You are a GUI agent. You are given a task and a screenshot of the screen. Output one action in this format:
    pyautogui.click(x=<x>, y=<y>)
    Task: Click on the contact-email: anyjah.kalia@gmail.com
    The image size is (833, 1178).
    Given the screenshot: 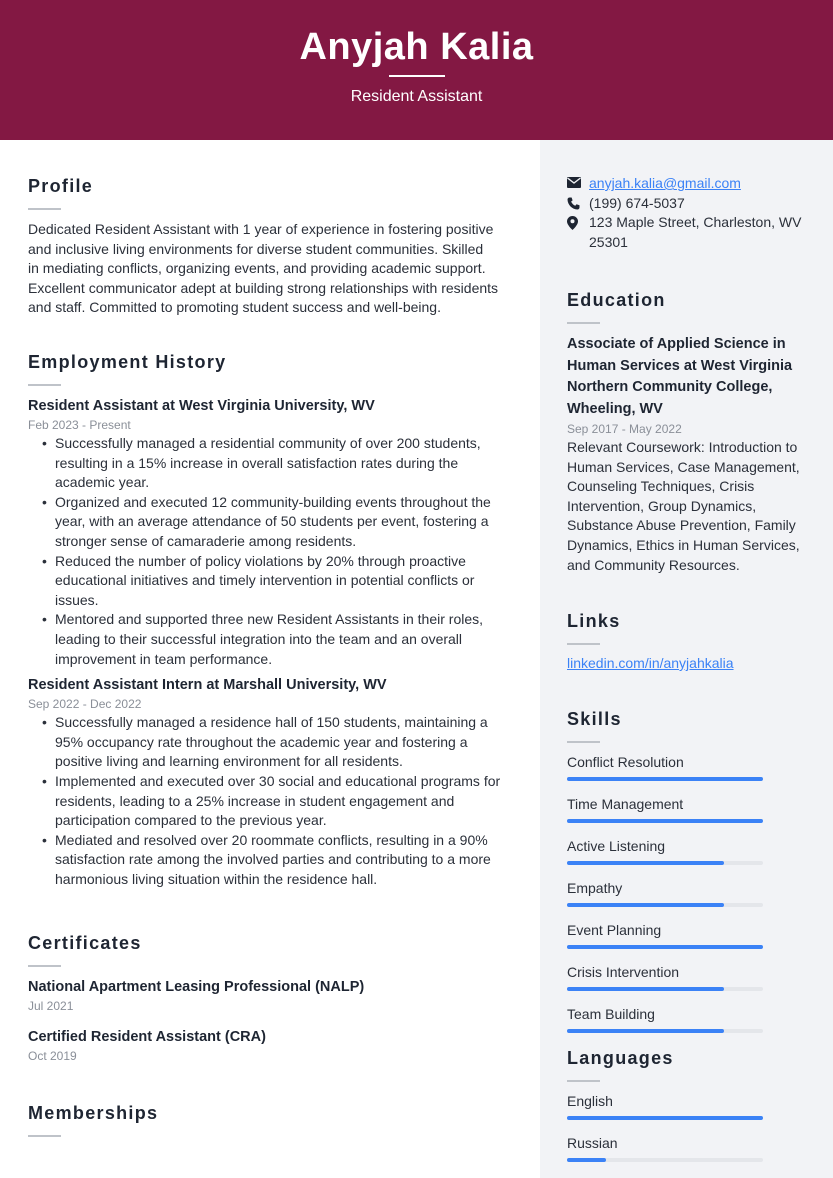 What is the action you would take?
    pyautogui.click(x=687, y=184)
    